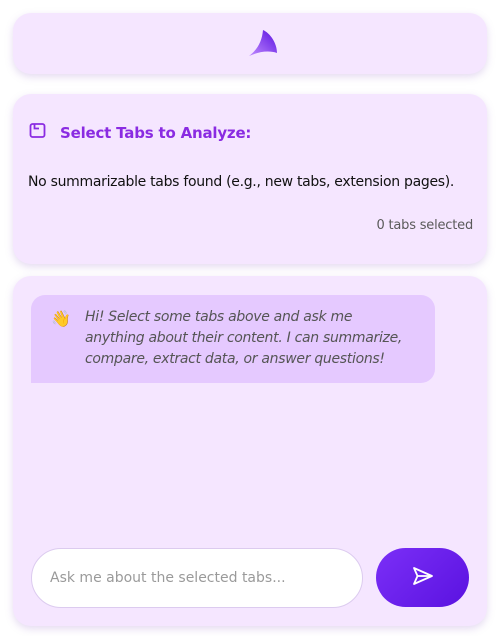  What do you see at coordinates (263, 43) in the screenshot?
I see `horn-logo-icon` at bounding box center [263, 43].